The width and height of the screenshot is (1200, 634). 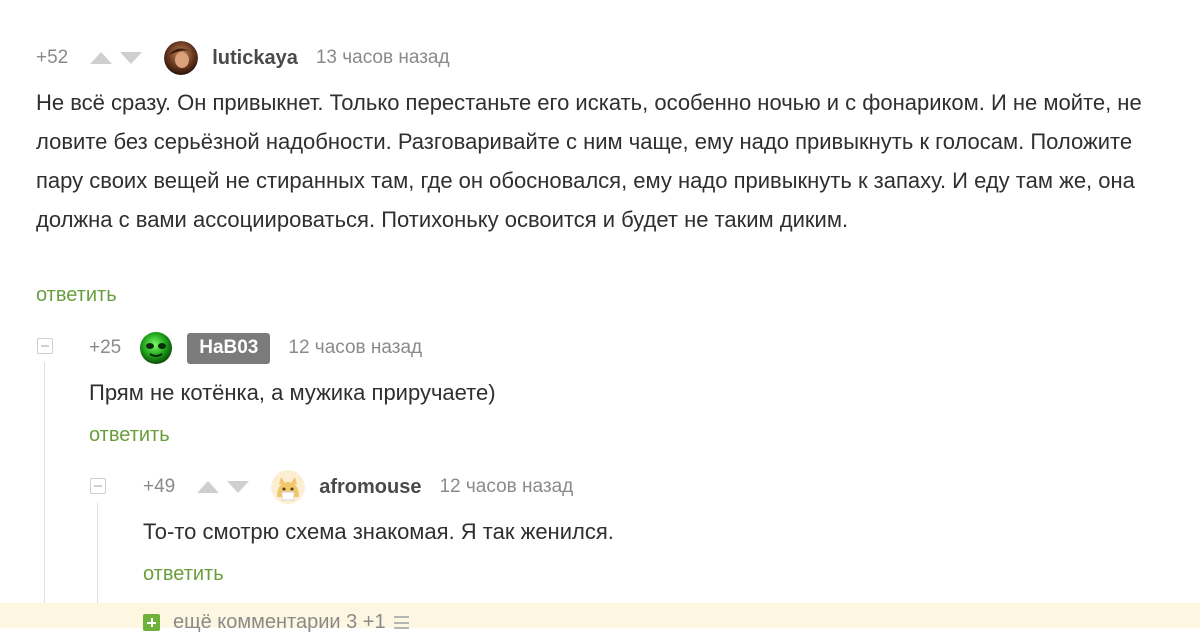 I want to click on comment-header: +25 HaB03 12 часов назад, so click(x=255, y=348).